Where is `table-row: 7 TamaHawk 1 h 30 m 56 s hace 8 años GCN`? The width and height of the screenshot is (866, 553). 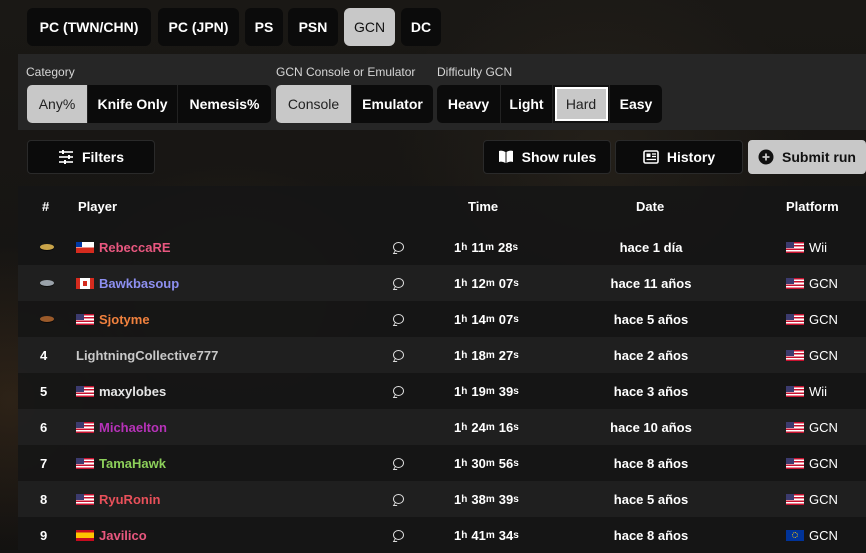 table-row: 7 TamaHawk 1 h 30 m 56 s hace 8 años GCN is located at coordinates (442, 463).